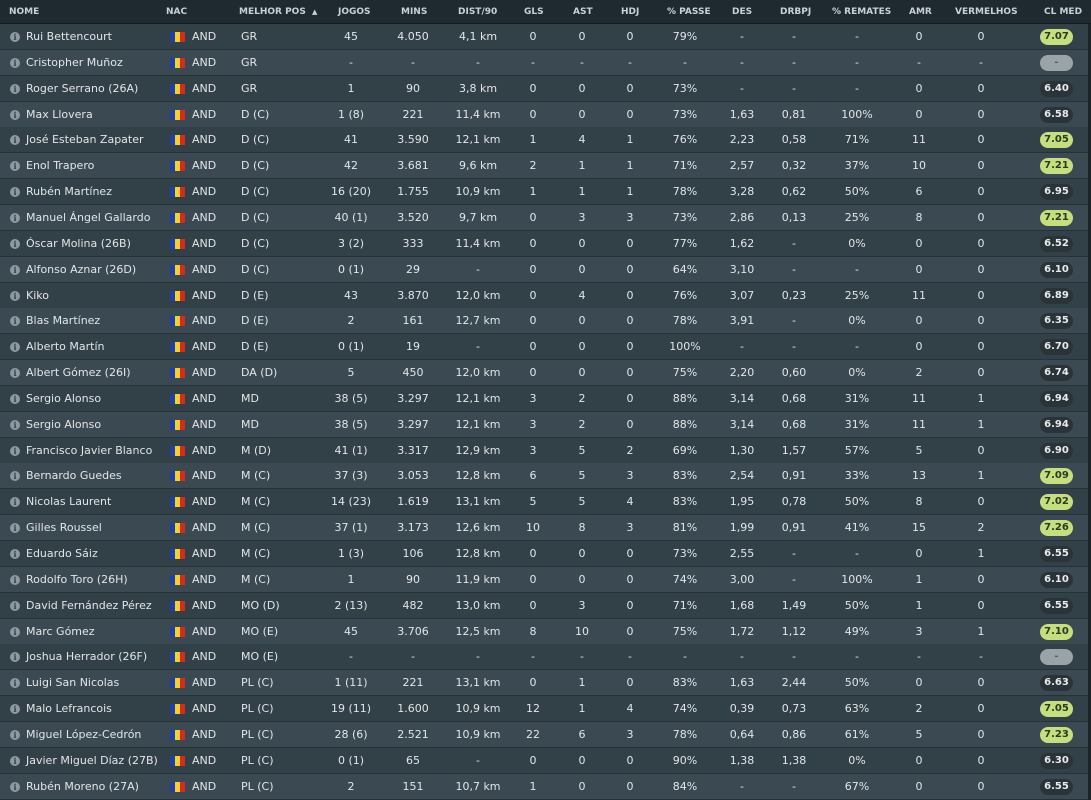 The image size is (1091, 800). I want to click on col-header-apps: JOGOS, so click(354, 12).